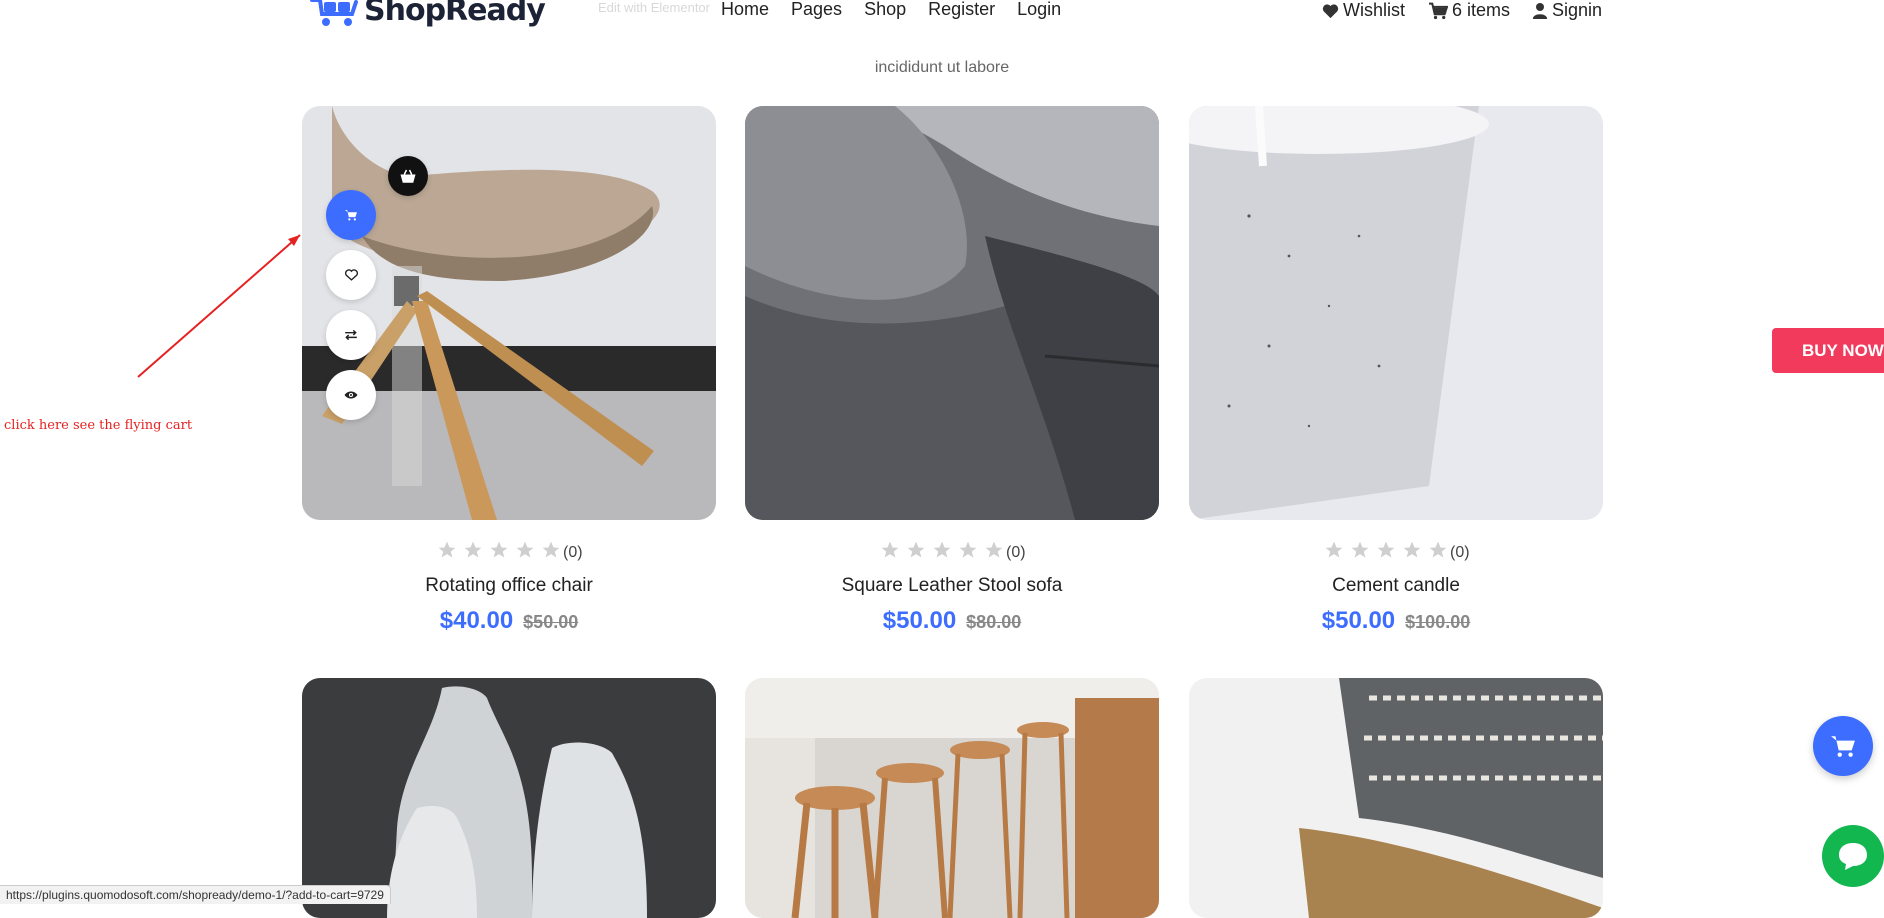 This screenshot has height=918, width=1884. I want to click on user-icon, so click(1540, 10).